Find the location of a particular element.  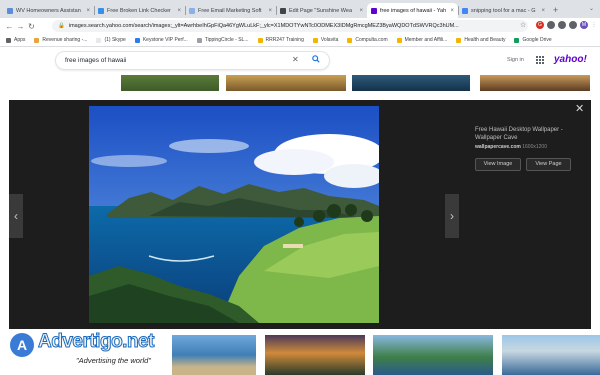

bookmark-item: RRR247 Training is located at coordinates (280, 40).